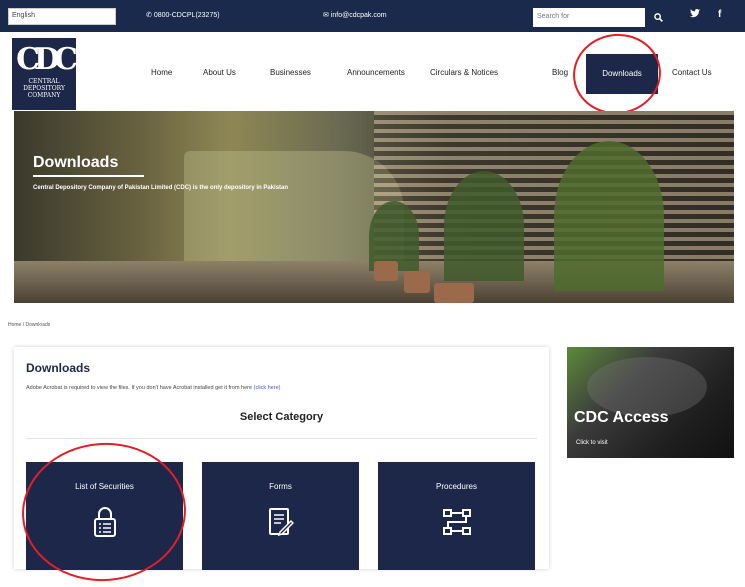  I want to click on divider, so click(281, 438).